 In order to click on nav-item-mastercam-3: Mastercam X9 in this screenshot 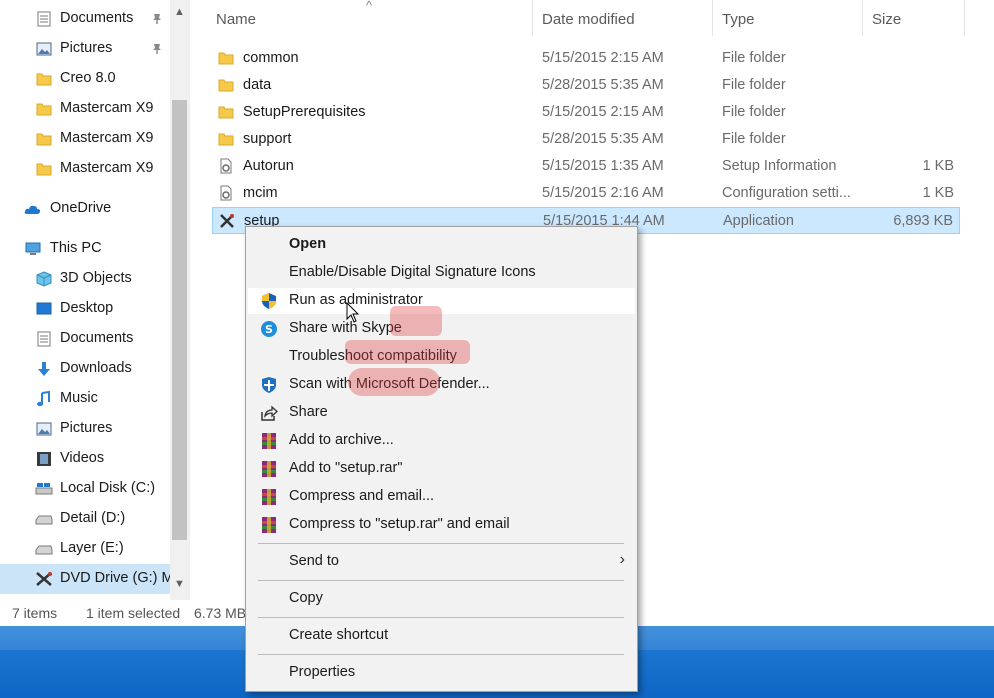, I will do `click(85, 169)`.